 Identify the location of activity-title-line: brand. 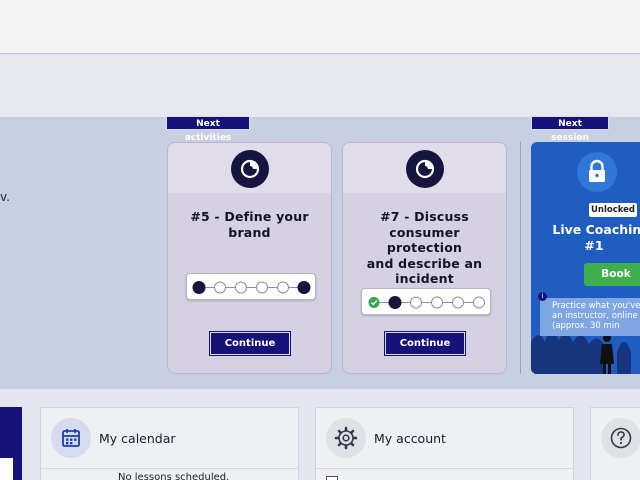
(249, 232).